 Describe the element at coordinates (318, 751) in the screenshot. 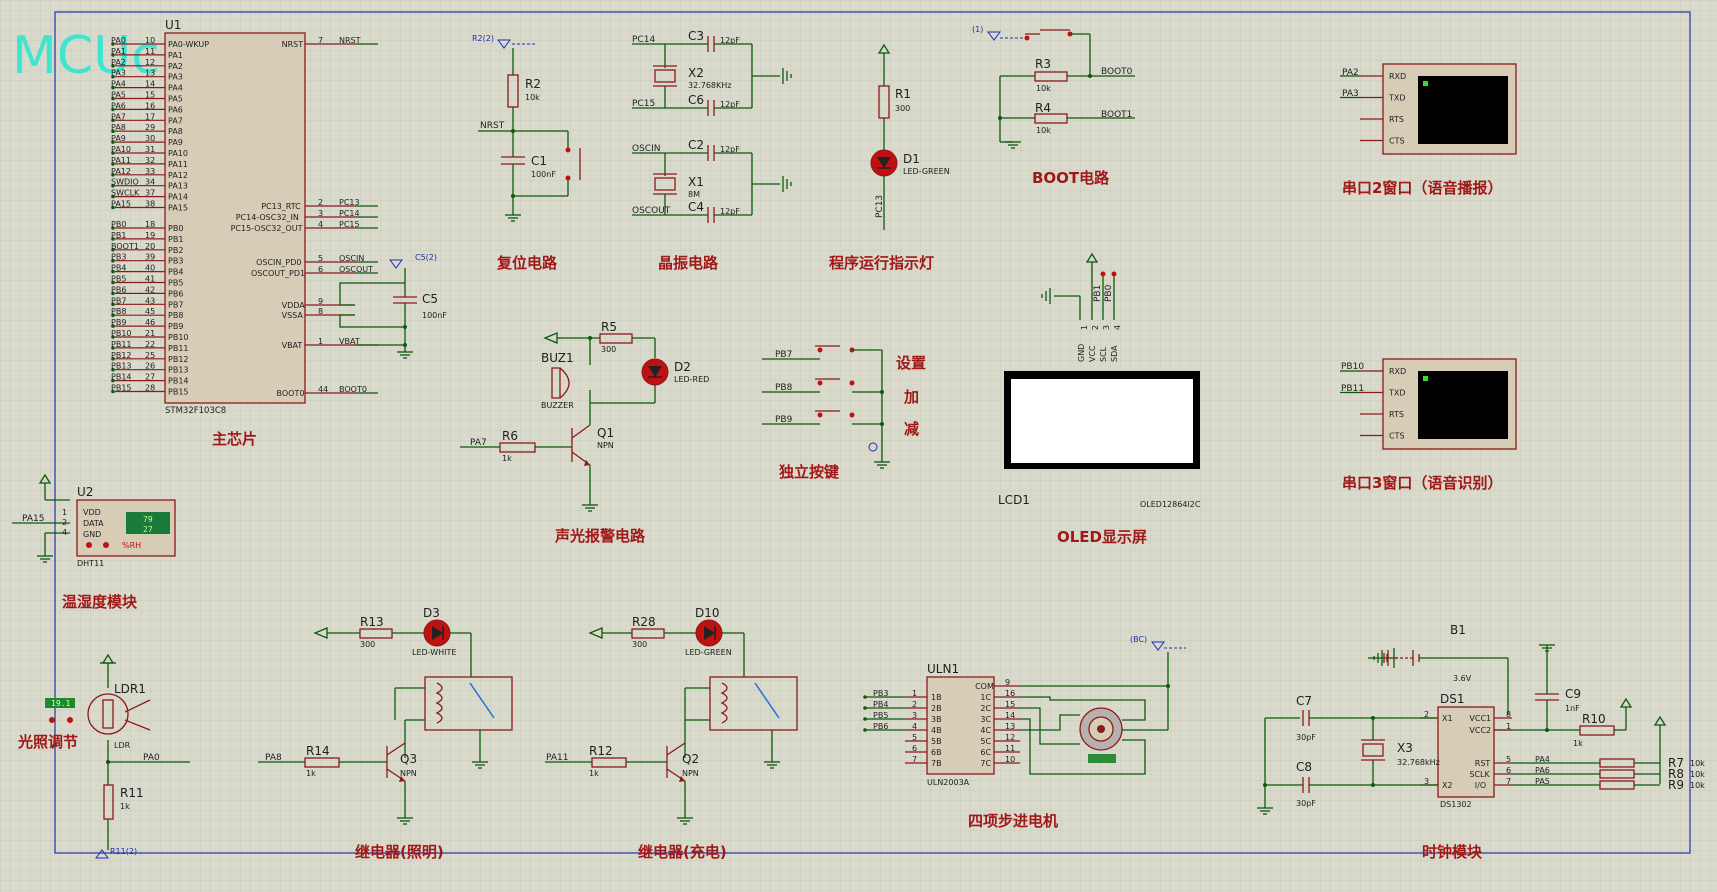

I see `r14-ref: R14` at that location.